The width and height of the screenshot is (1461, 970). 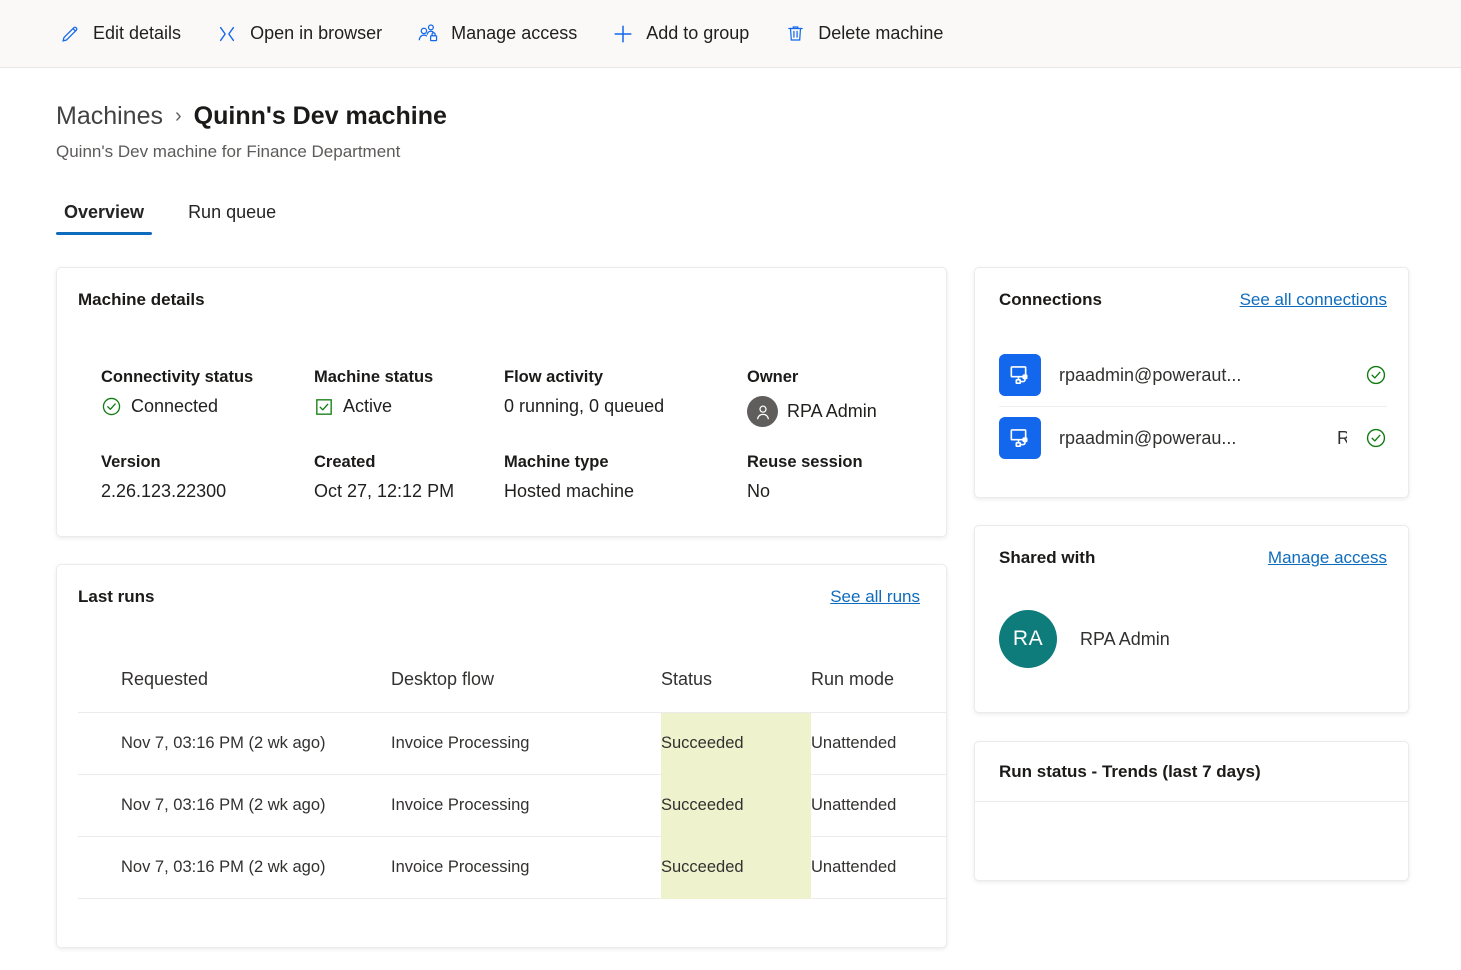 What do you see at coordinates (736, 691) in the screenshot?
I see `column-header-status: Status` at bounding box center [736, 691].